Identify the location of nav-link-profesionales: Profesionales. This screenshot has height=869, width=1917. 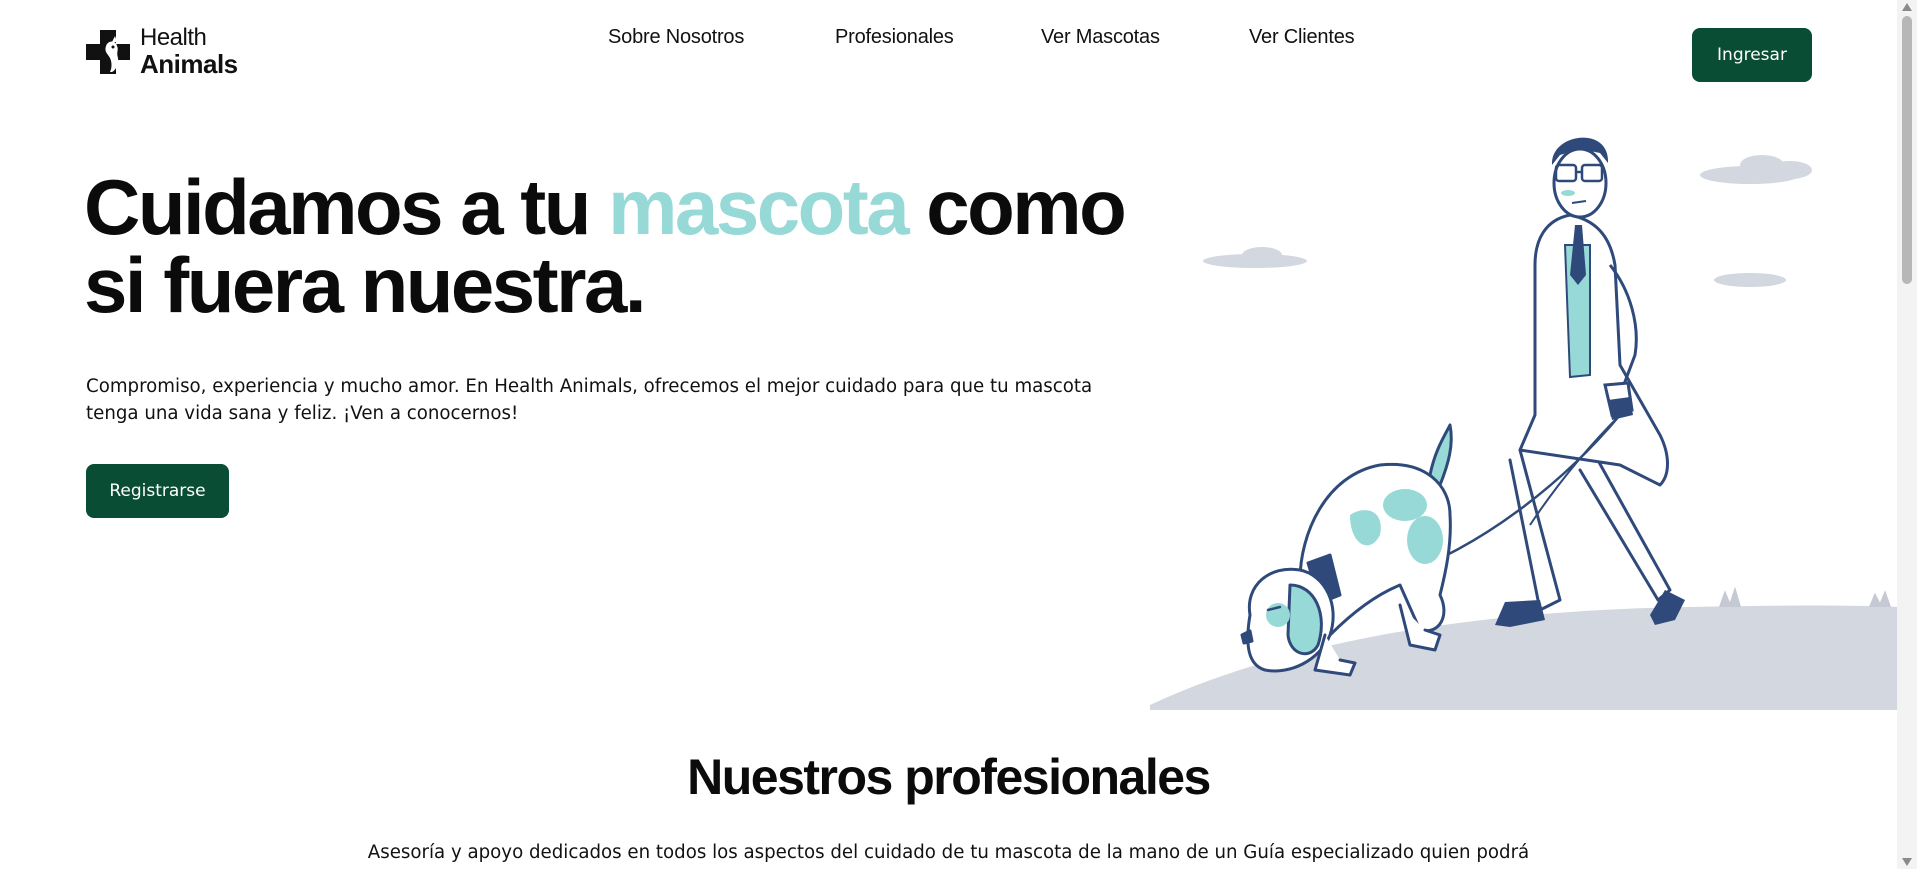
(894, 37).